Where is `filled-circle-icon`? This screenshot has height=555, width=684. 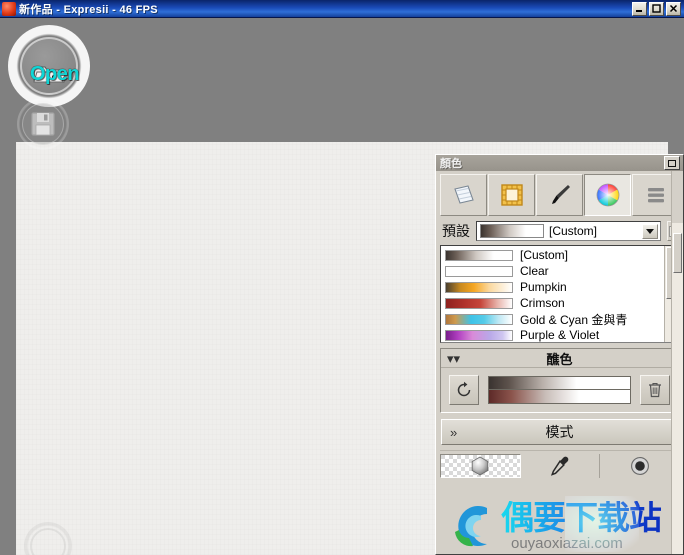 filled-circle-icon is located at coordinates (639, 466).